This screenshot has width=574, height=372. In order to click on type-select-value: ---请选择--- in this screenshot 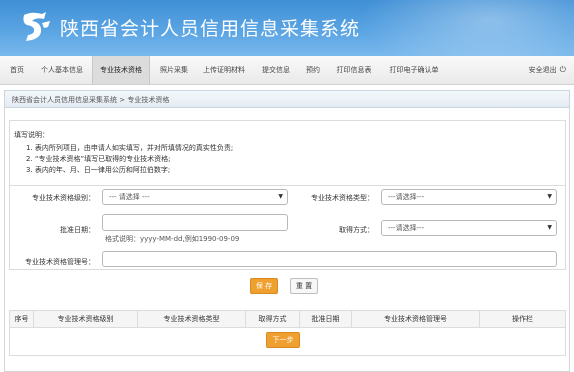, I will do `click(406, 197)`.